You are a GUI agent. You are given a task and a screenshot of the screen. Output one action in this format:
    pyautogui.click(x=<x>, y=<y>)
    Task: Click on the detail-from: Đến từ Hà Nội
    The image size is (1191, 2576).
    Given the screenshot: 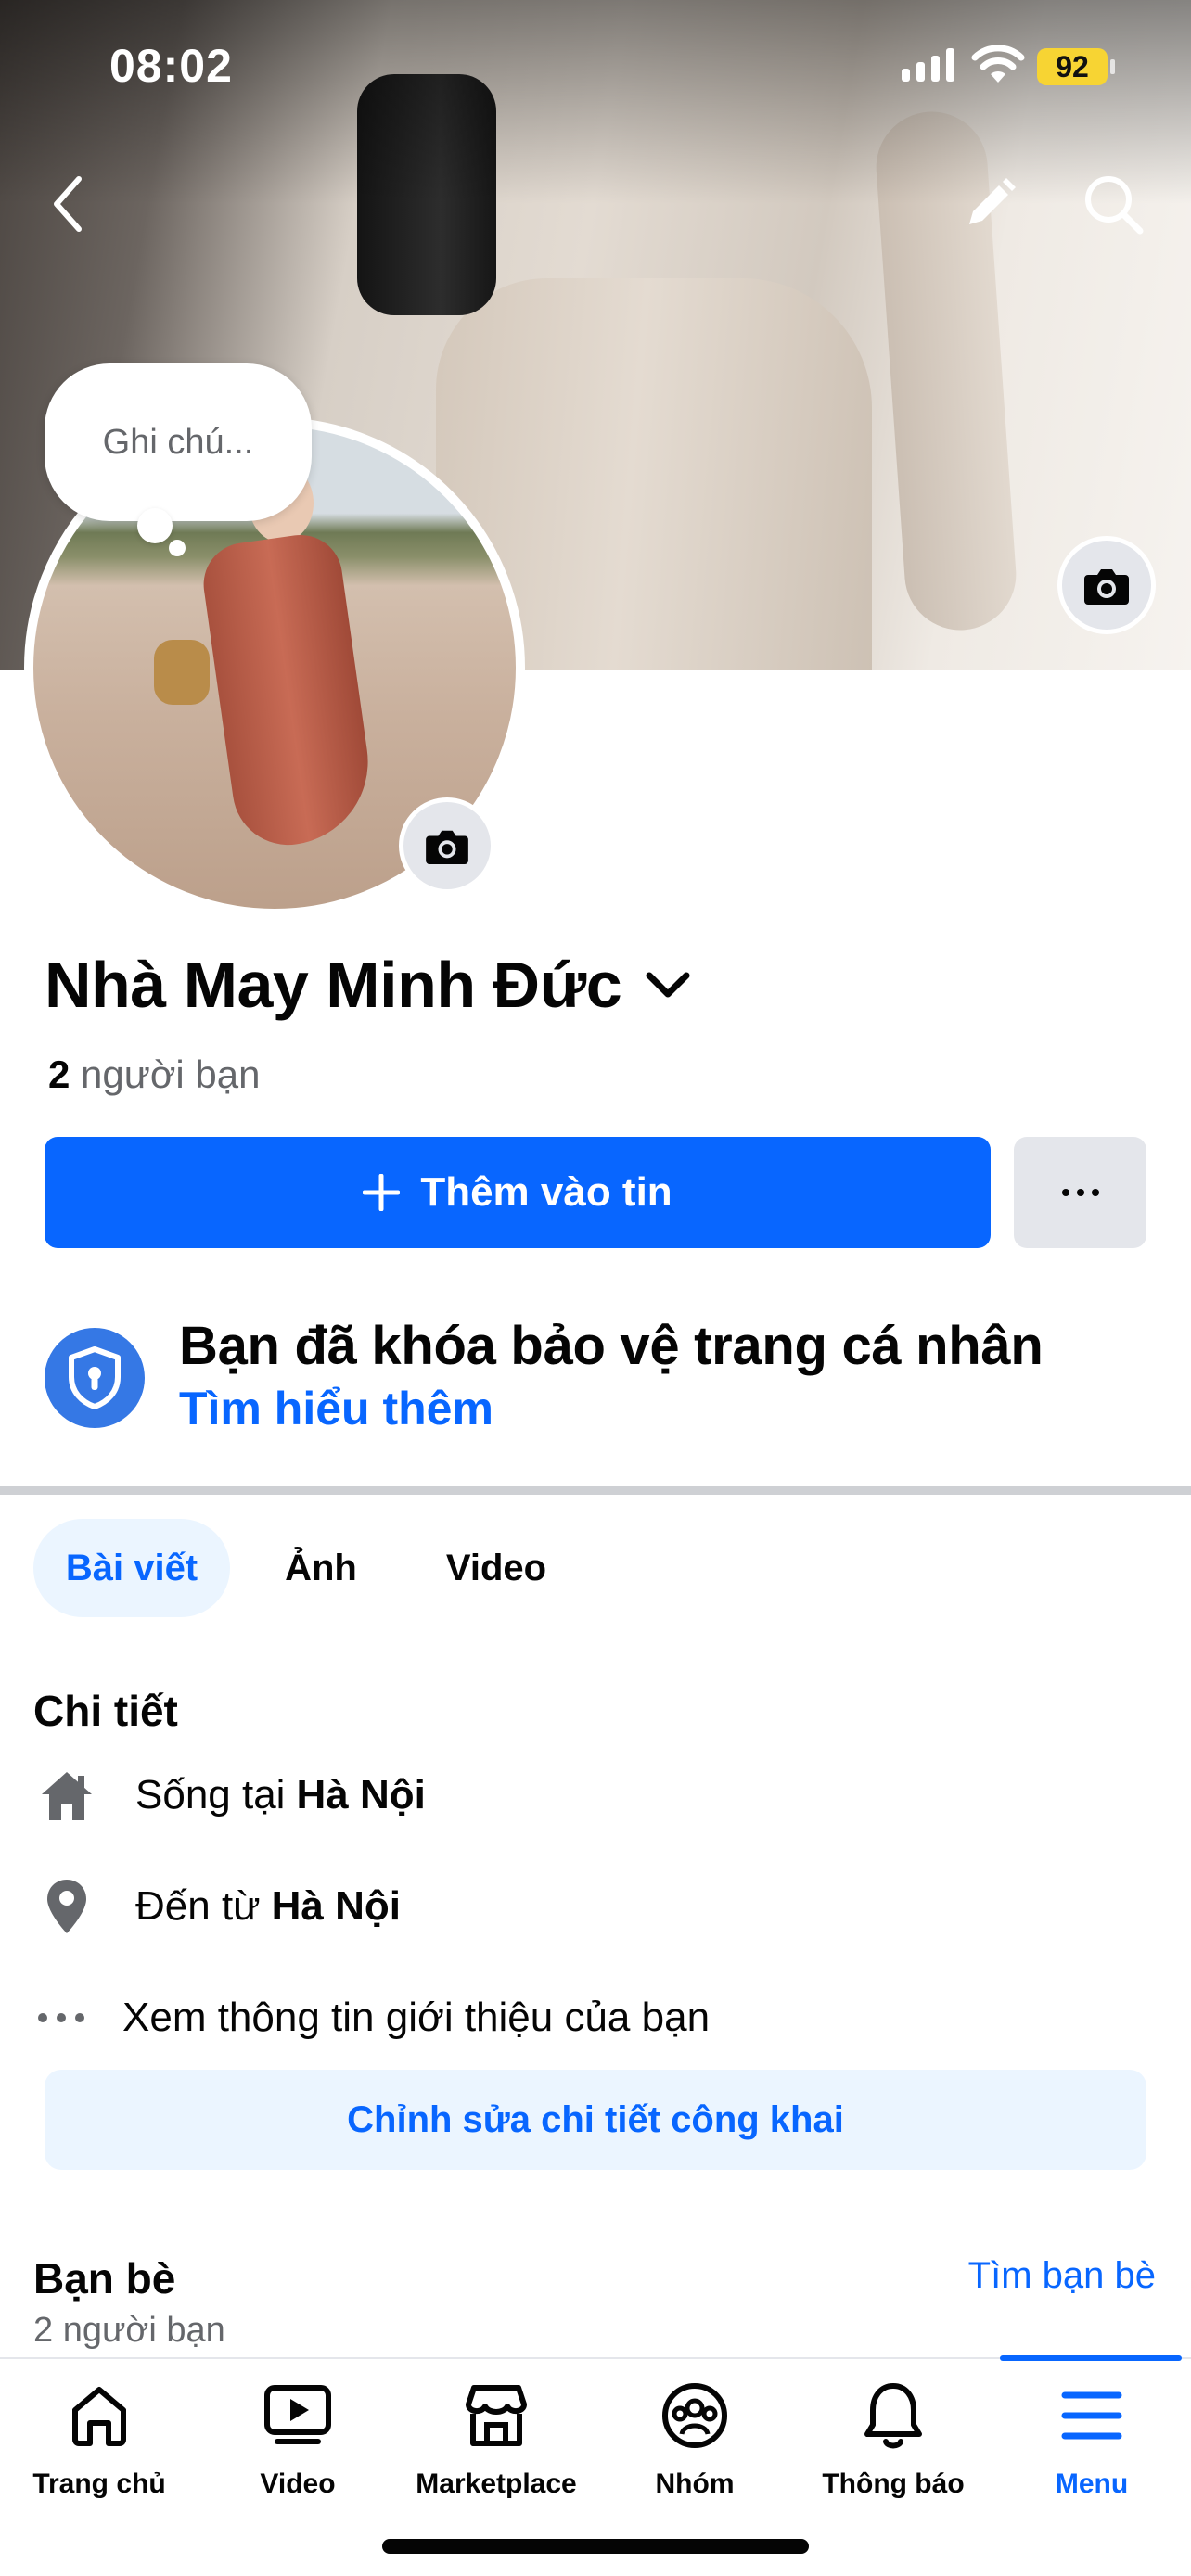 What is the action you would take?
    pyautogui.click(x=217, y=1906)
    